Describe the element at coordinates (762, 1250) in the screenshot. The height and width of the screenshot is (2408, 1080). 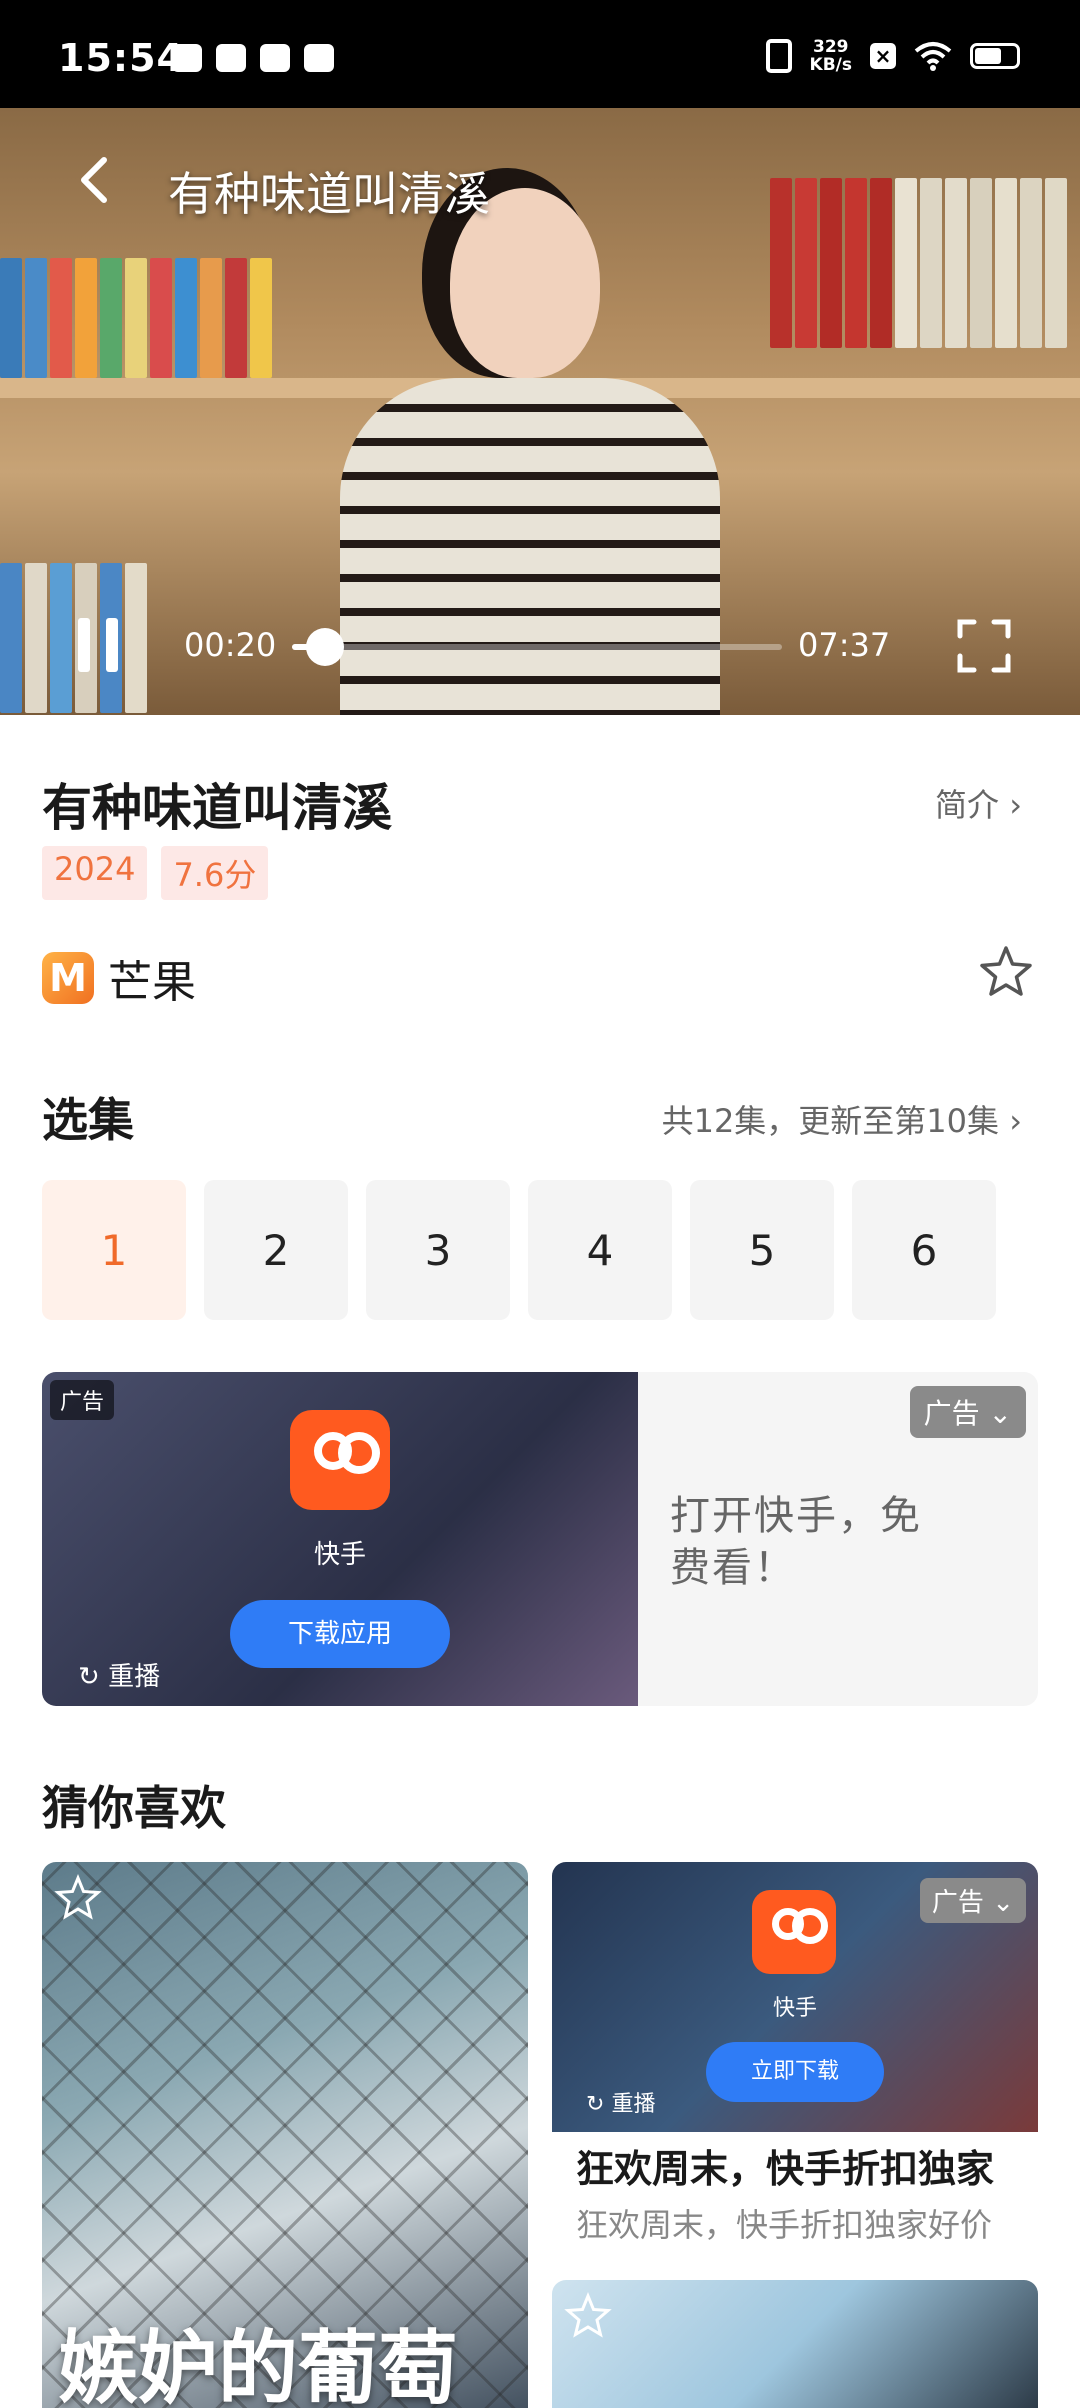
I see `episode-item: 5` at that location.